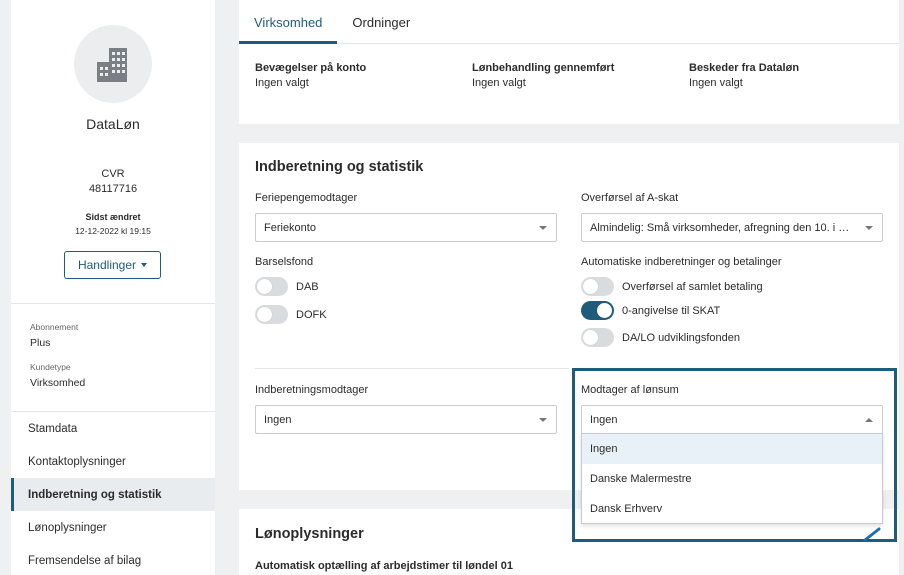 The width and height of the screenshot is (904, 575). I want to click on subscription-value: Plus, so click(40, 343).